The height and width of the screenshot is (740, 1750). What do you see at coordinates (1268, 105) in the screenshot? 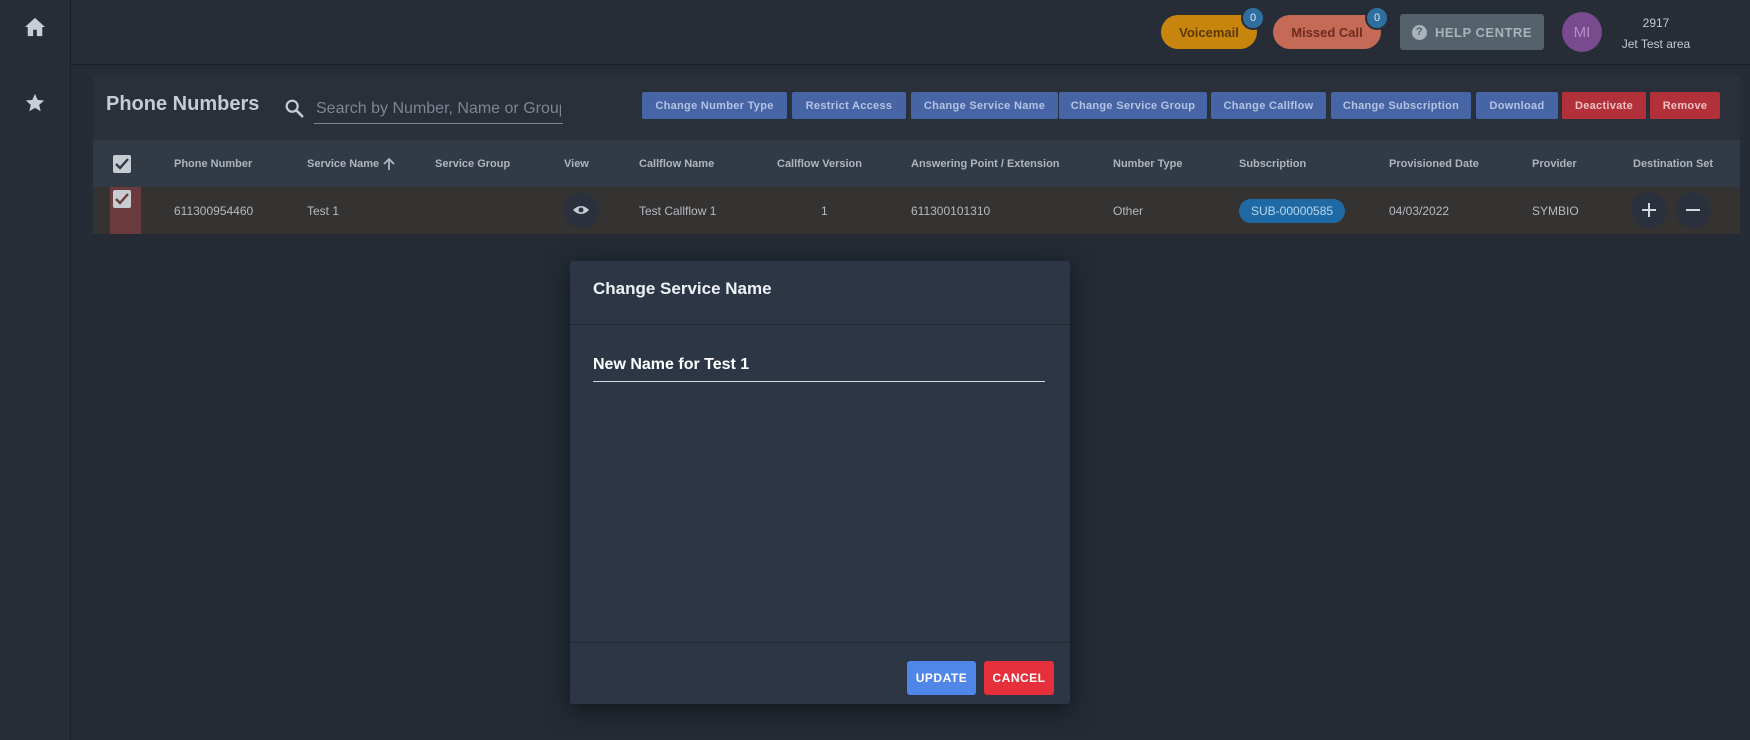
I see `change-callflow-button: Change Callflow` at bounding box center [1268, 105].